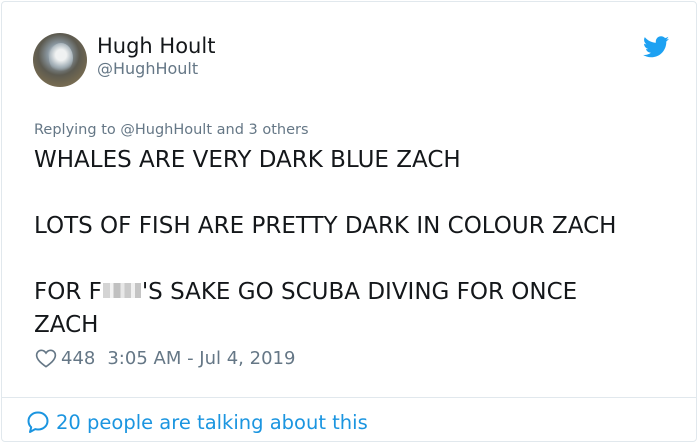 The height and width of the screenshot is (445, 700). I want to click on speech-bubble-icon, so click(38, 422).